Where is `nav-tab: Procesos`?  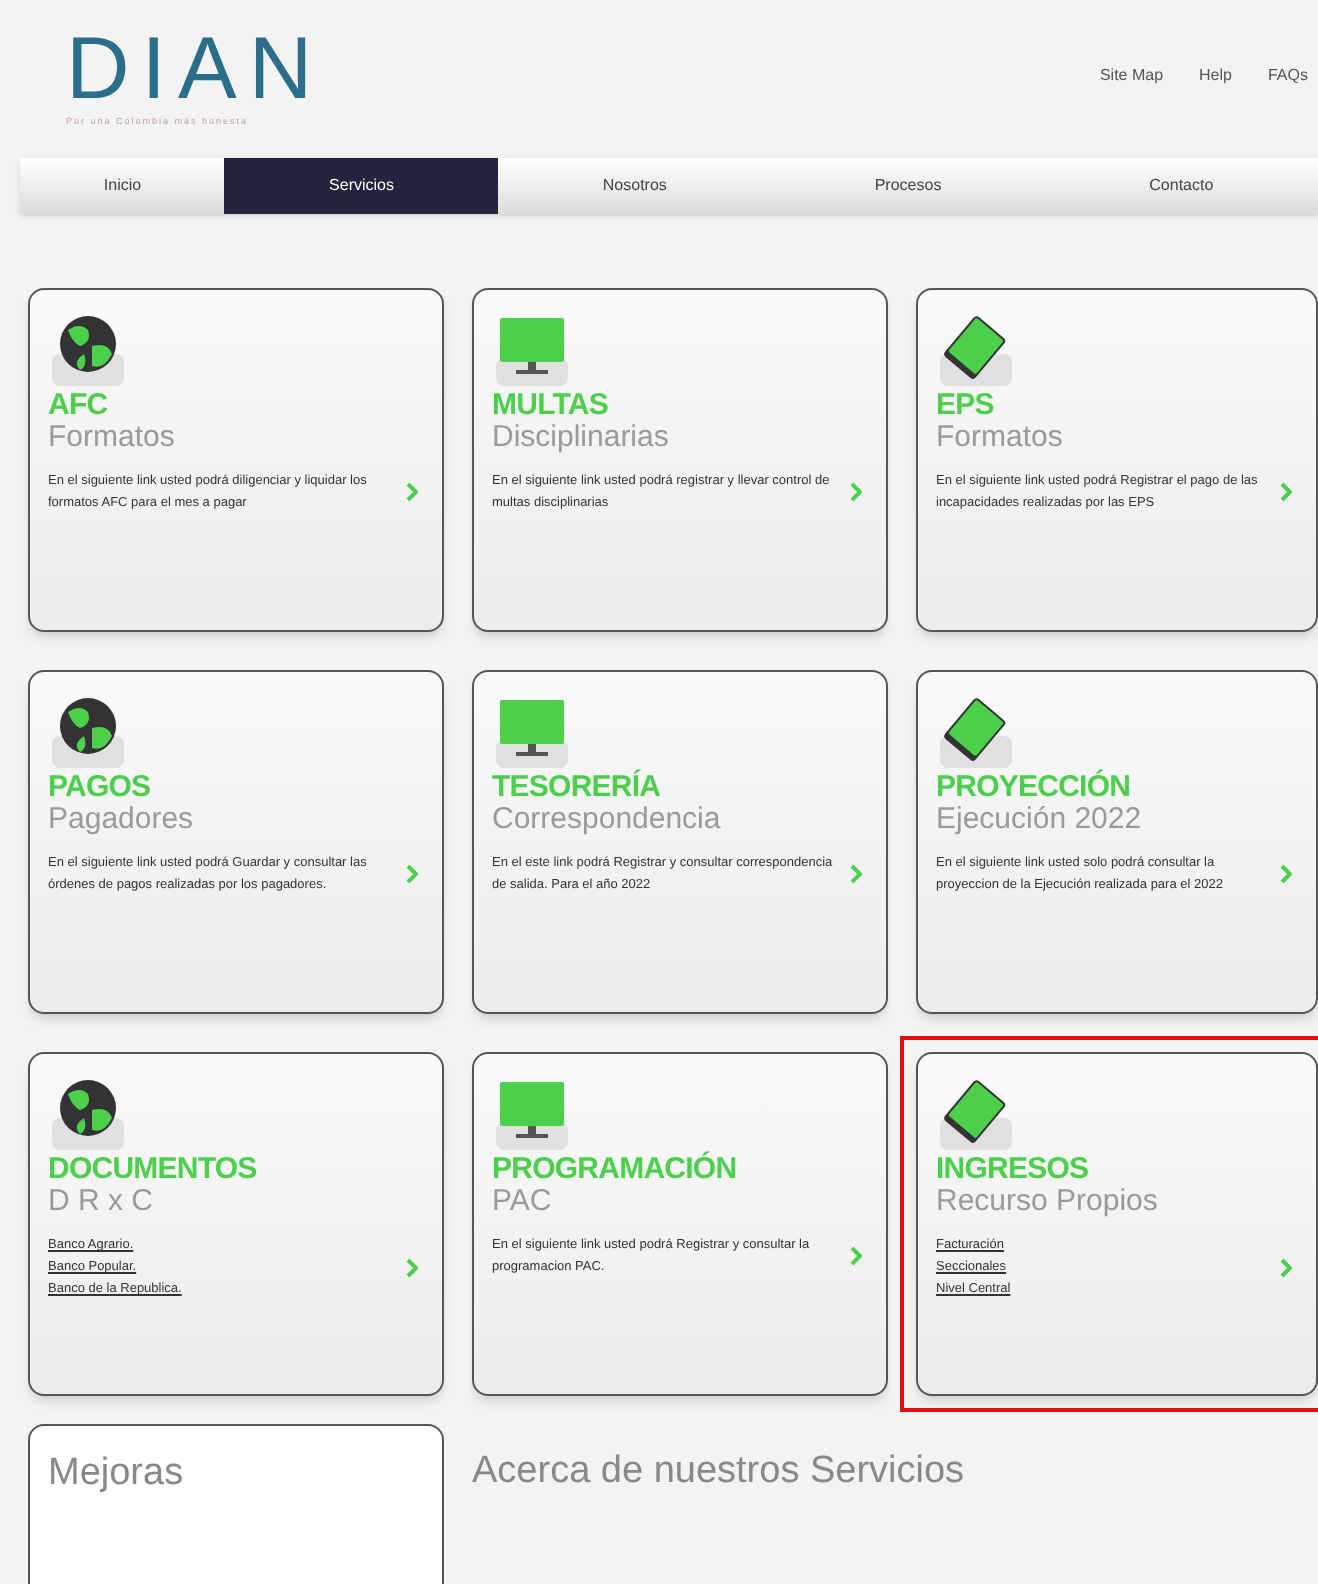 nav-tab: Procesos is located at coordinates (908, 185).